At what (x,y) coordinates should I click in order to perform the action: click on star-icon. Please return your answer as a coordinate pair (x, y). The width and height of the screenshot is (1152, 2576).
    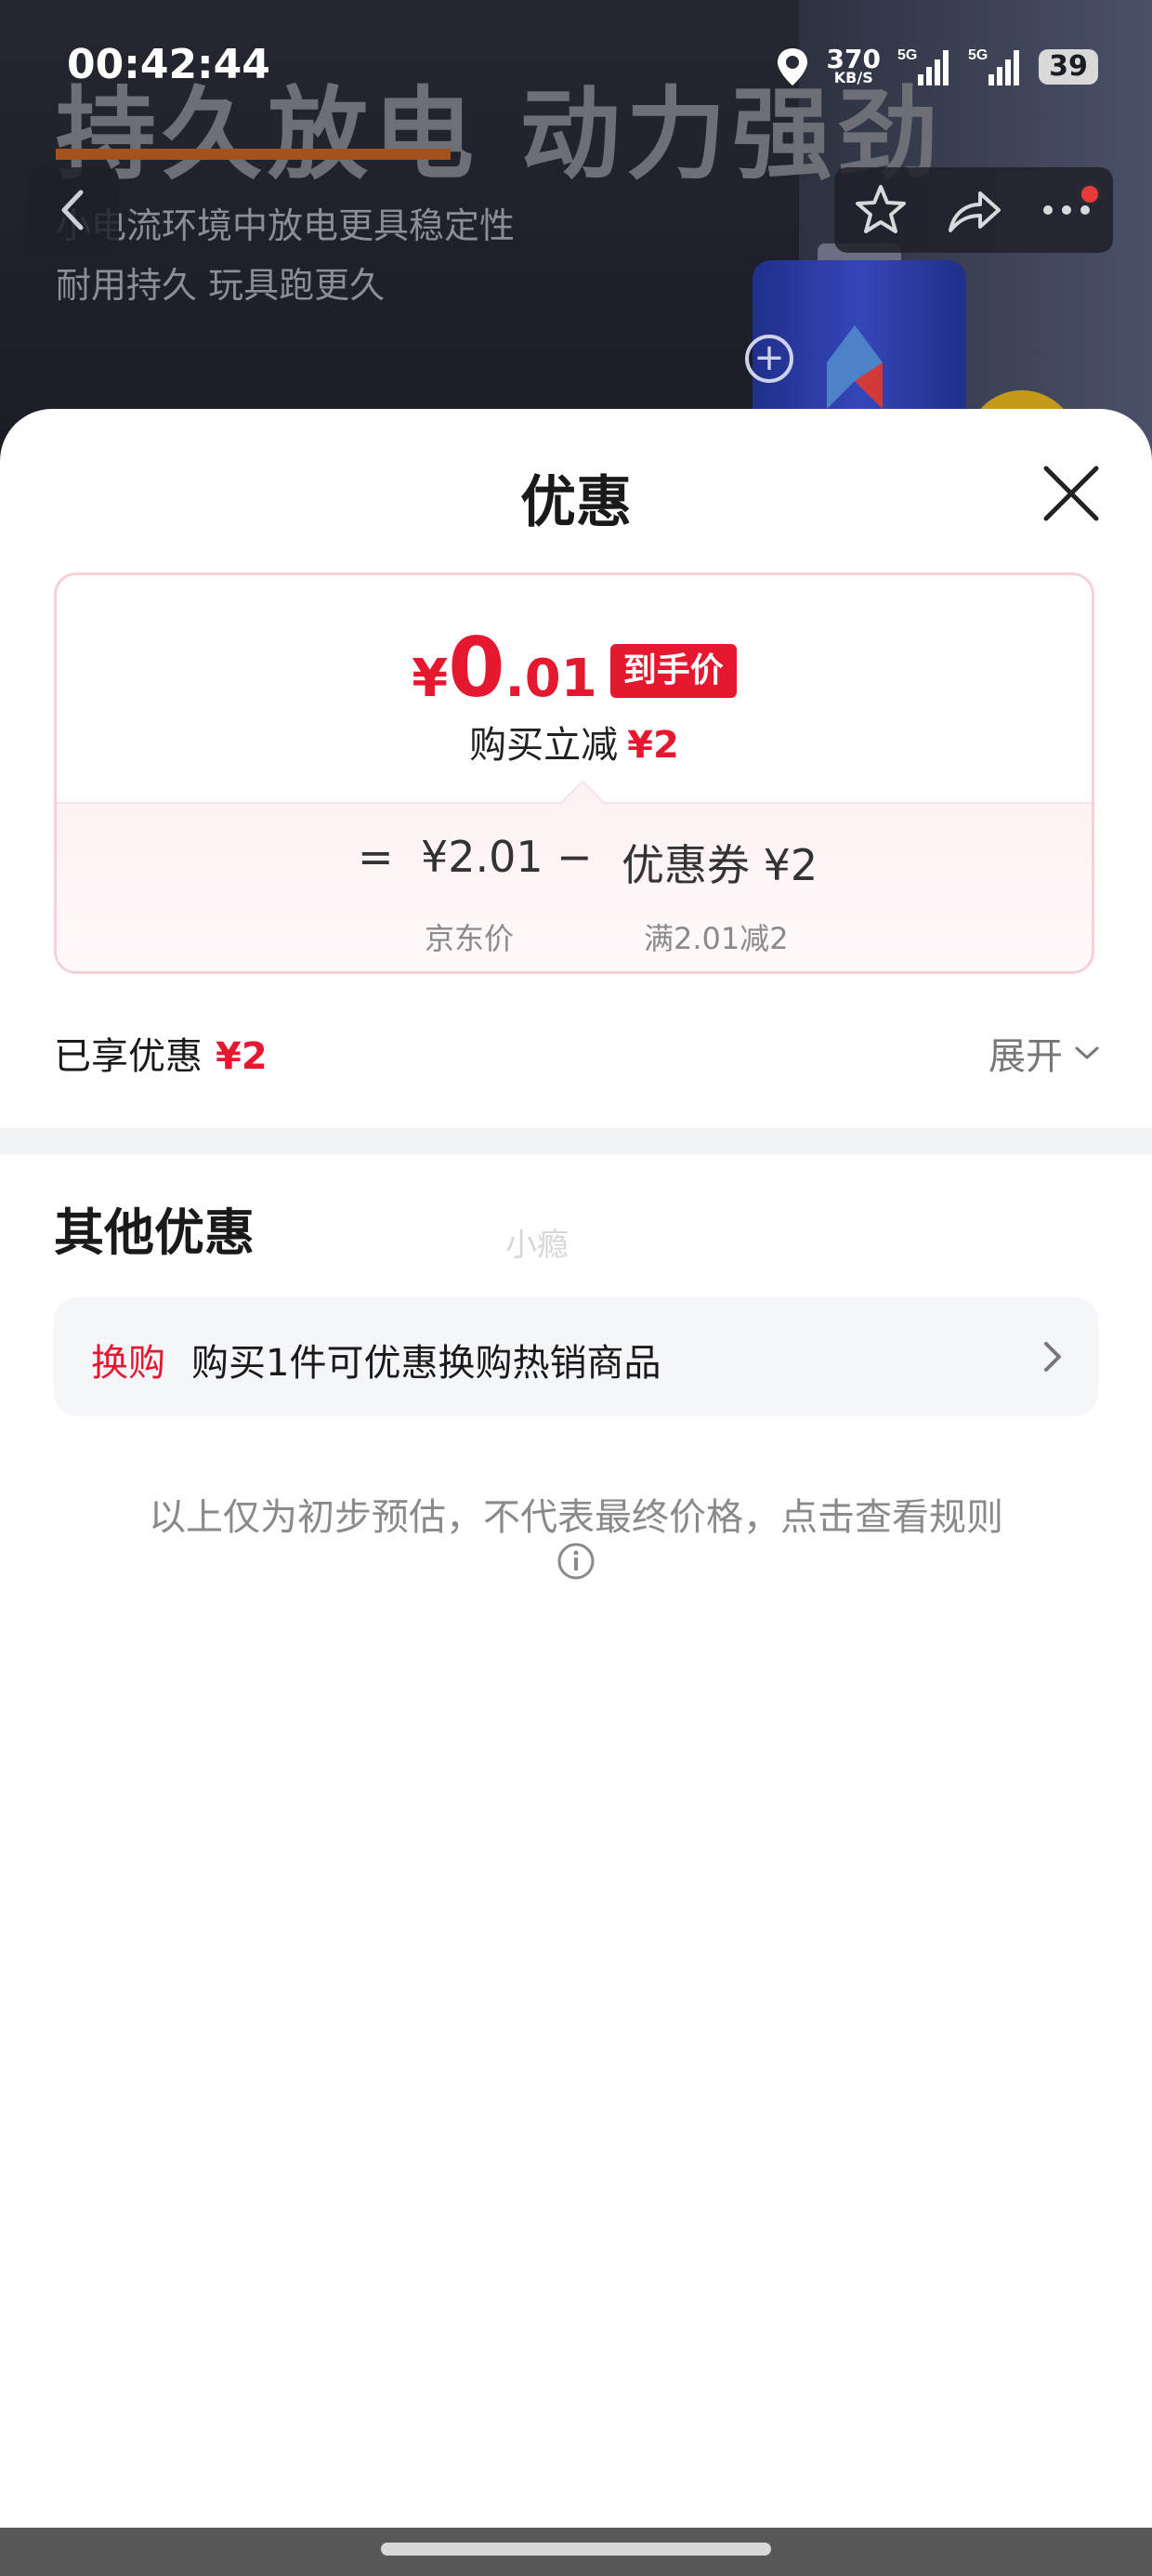
    Looking at the image, I should click on (881, 209).